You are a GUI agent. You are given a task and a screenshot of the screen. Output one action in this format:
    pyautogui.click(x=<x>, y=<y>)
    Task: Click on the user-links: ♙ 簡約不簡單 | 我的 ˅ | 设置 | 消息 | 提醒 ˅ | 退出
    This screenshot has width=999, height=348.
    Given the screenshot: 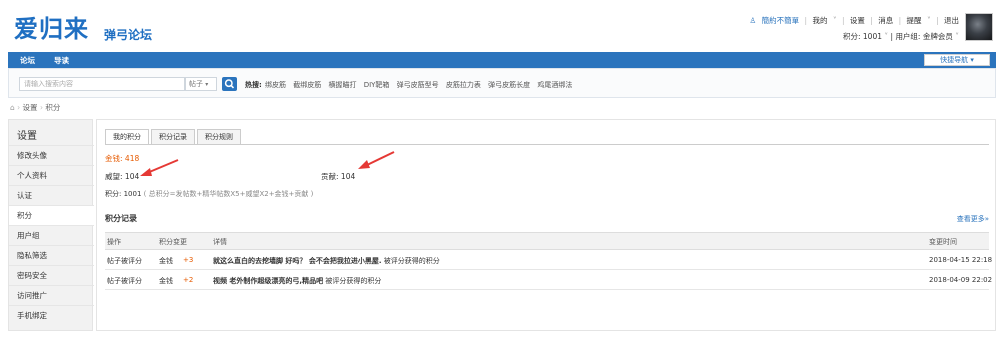 What is the action you would take?
    pyautogui.click(x=854, y=20)
    